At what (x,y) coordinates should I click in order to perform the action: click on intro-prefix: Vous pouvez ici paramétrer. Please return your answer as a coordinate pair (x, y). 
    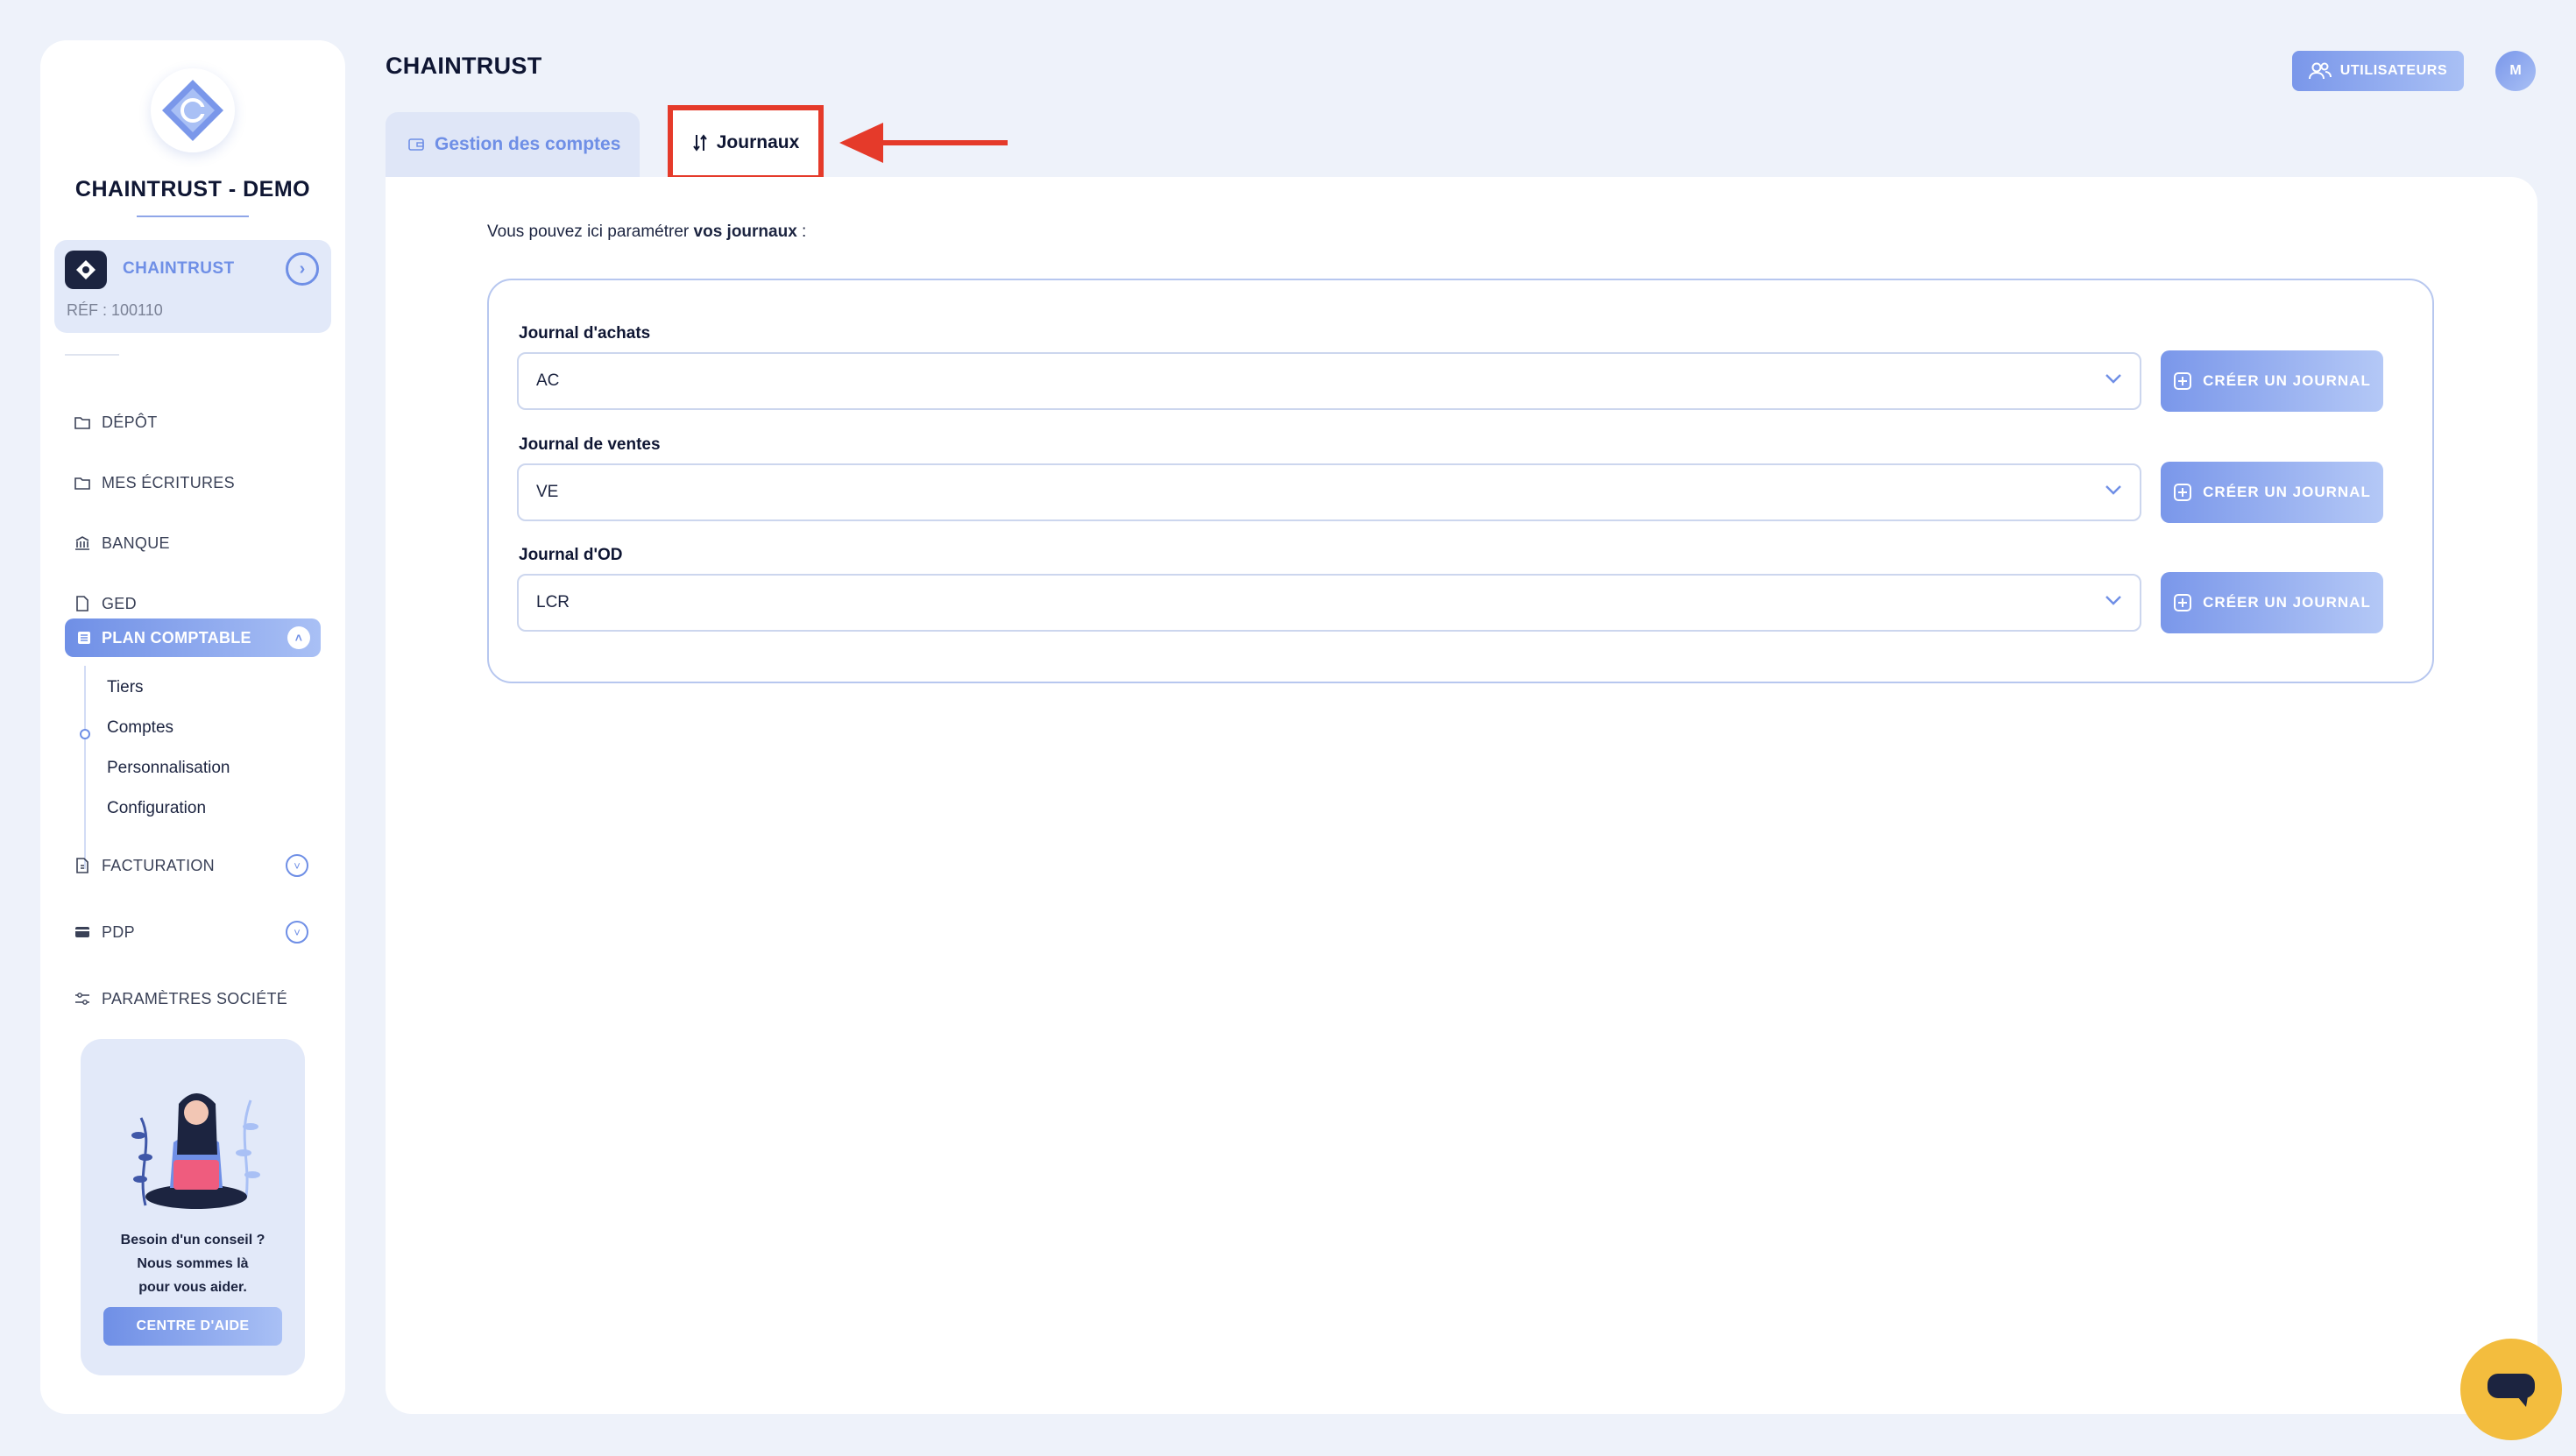
    Looking at the image, I should click on (590, 232).